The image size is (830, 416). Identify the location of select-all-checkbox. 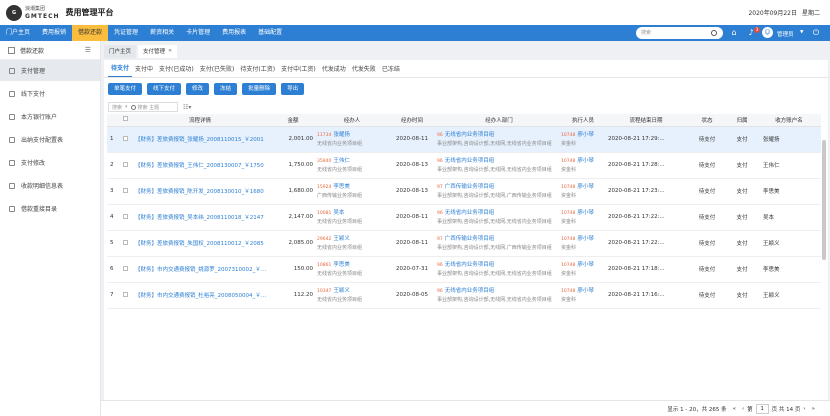
(125, 119).